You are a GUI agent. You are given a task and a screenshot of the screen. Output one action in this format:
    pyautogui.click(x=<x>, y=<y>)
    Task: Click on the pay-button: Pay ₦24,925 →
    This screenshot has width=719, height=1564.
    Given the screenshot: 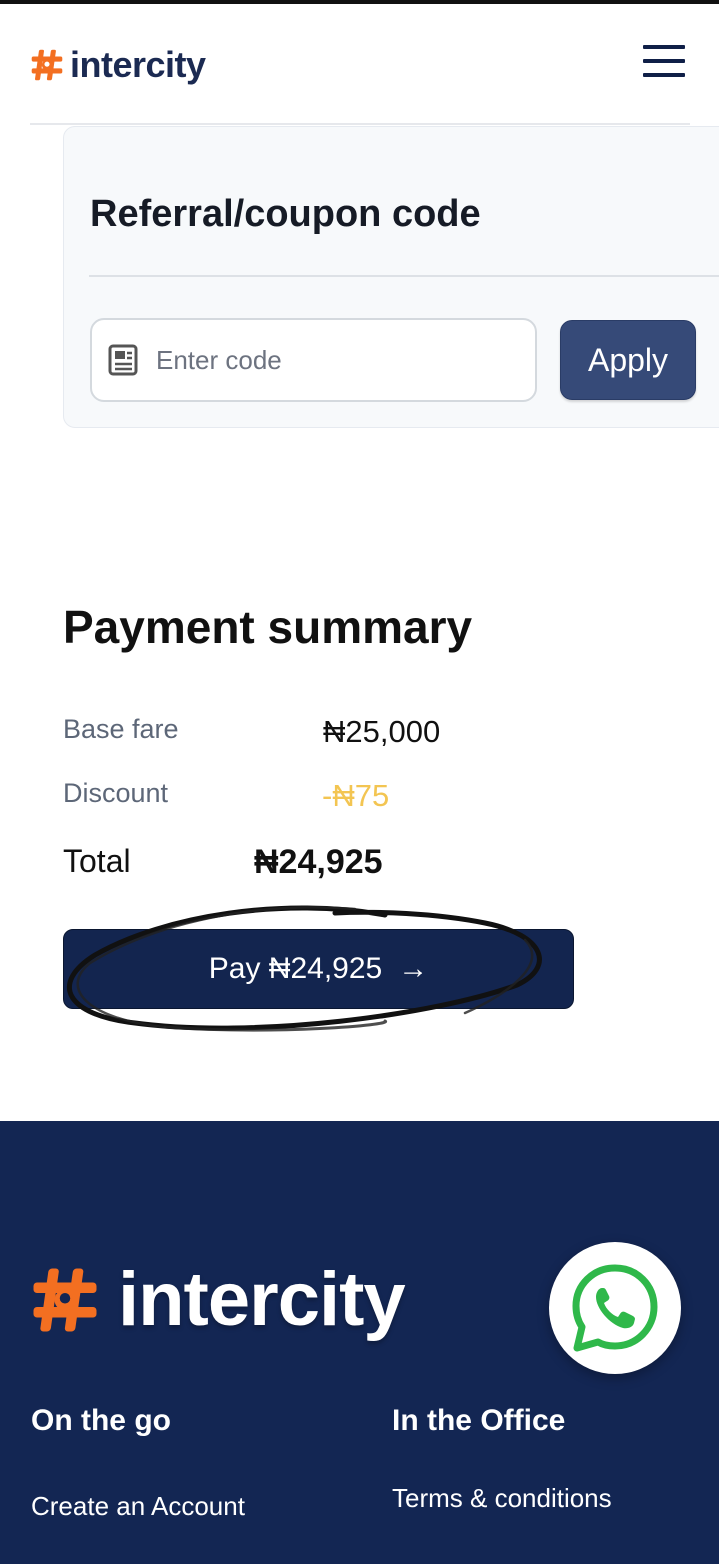 What is the action you would take?
    pyautogui.click(x=318, y=969)
    